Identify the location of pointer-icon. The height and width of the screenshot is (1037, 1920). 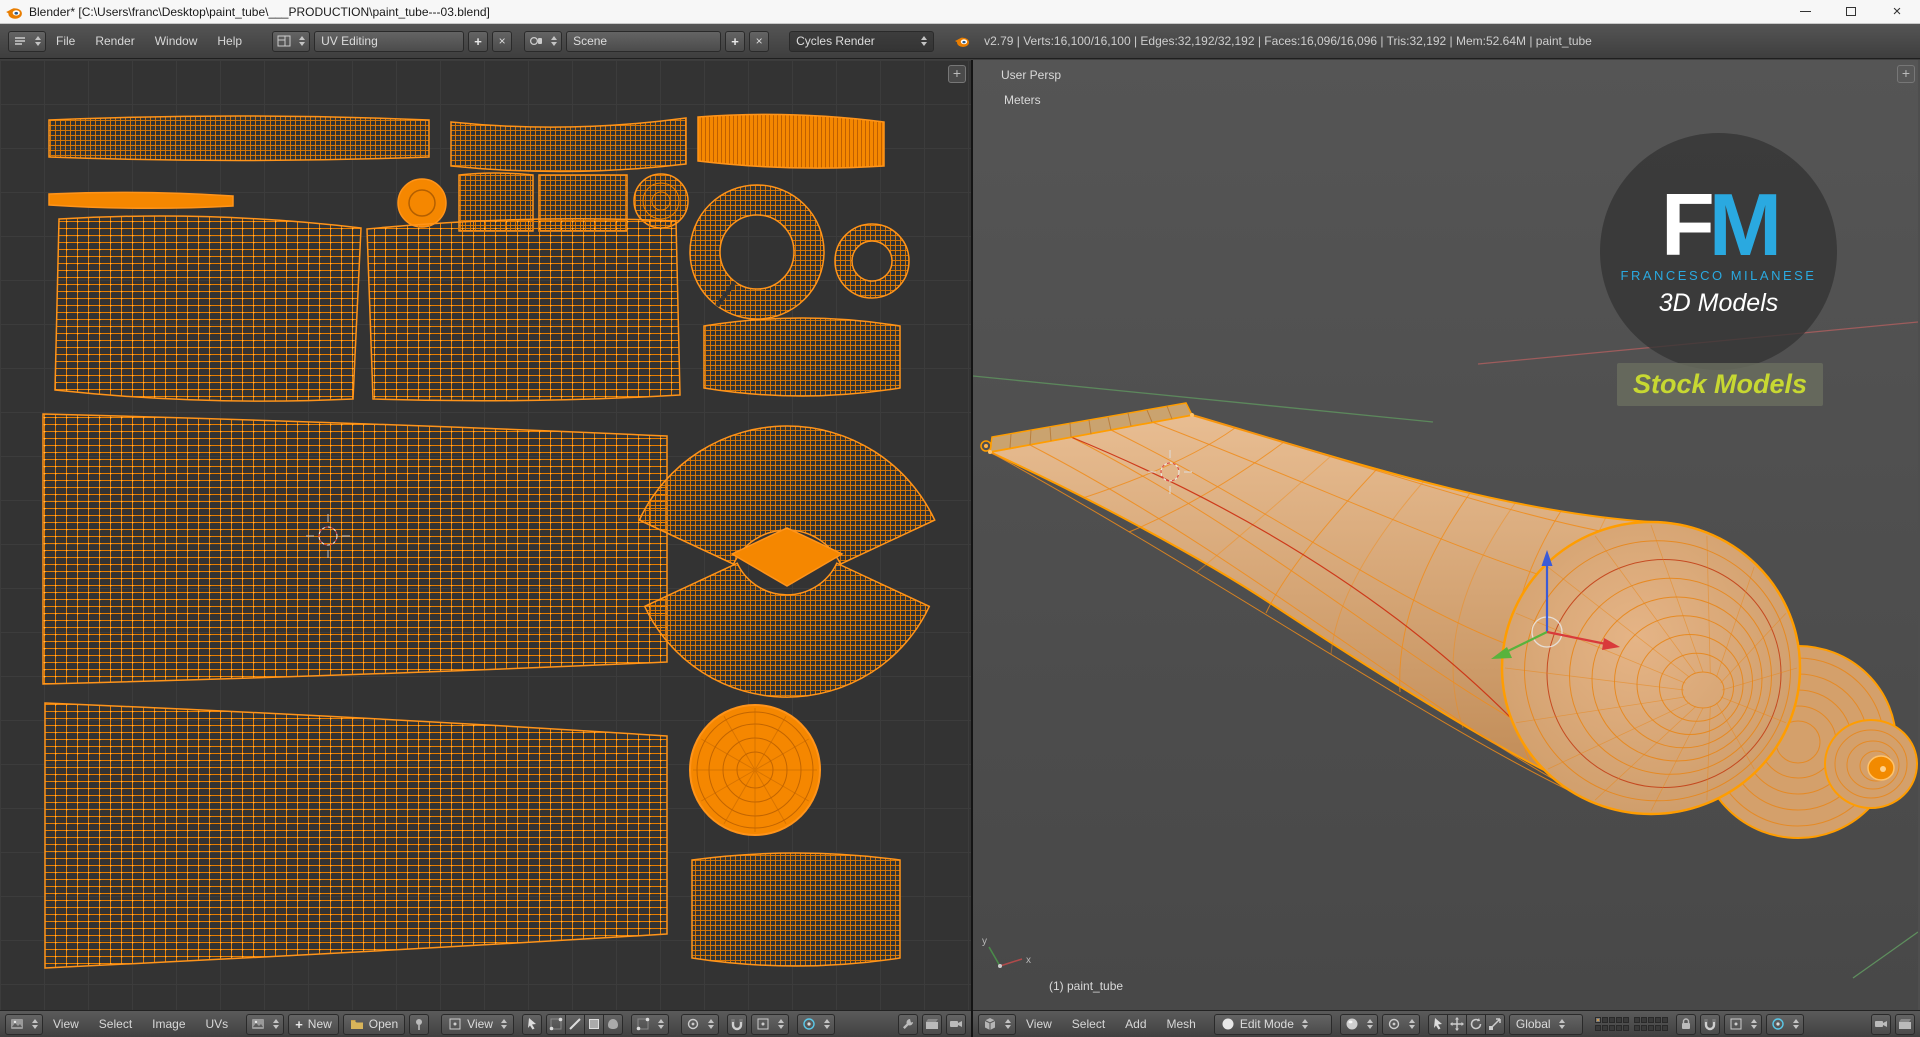
(1438, 1024).